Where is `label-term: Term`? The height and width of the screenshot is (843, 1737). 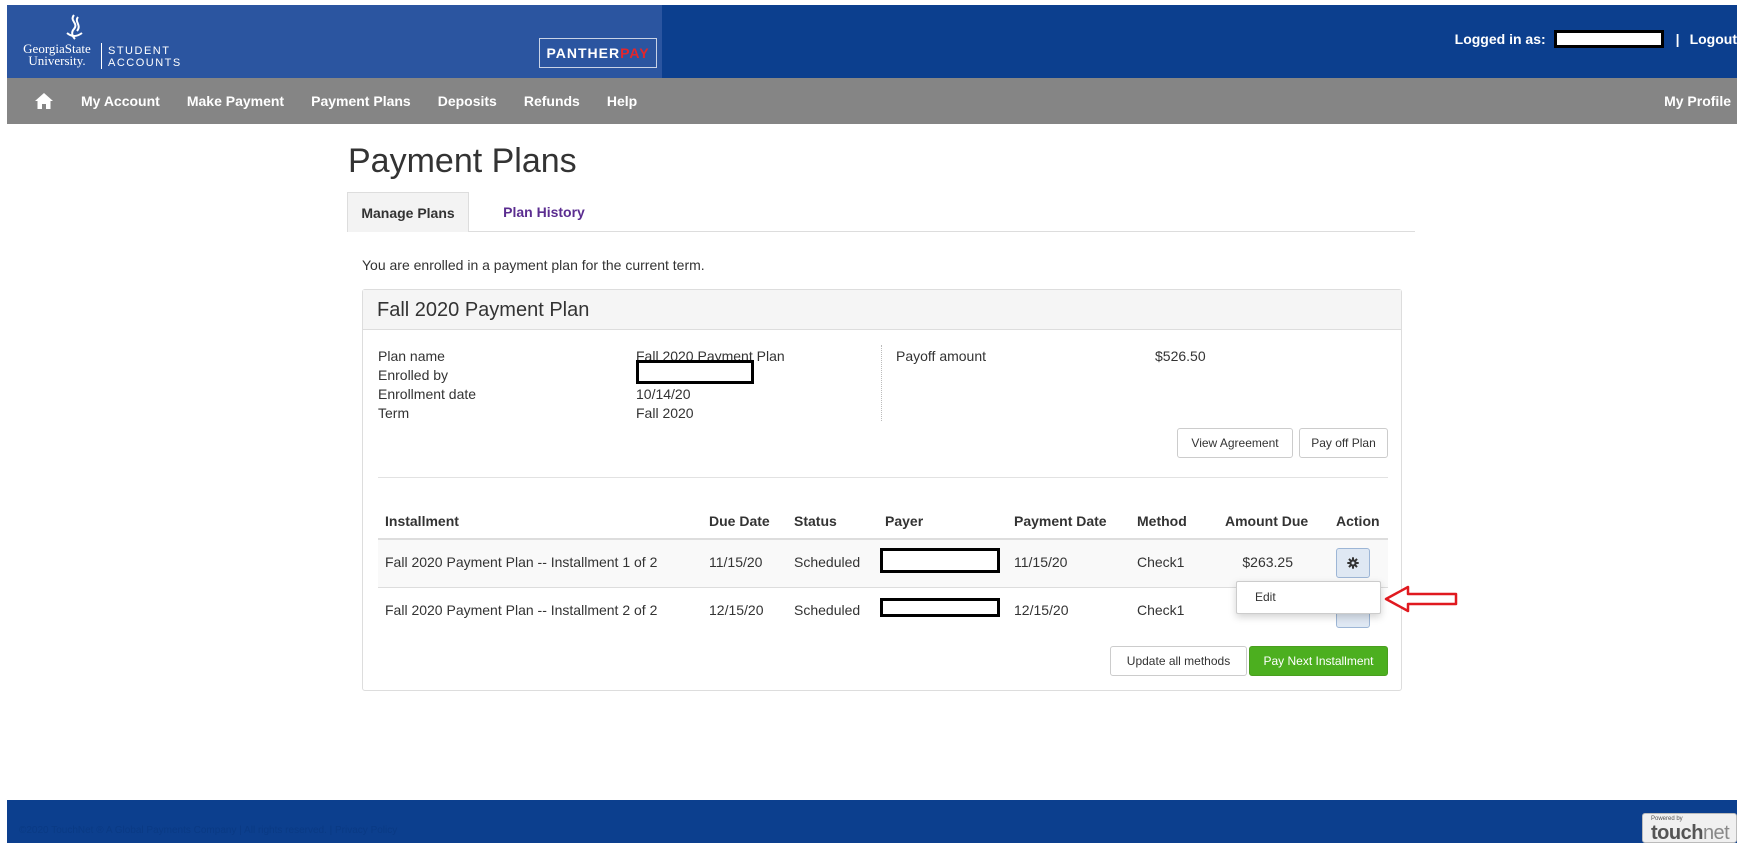 label-term: Term is located at coordinates (394, 413).